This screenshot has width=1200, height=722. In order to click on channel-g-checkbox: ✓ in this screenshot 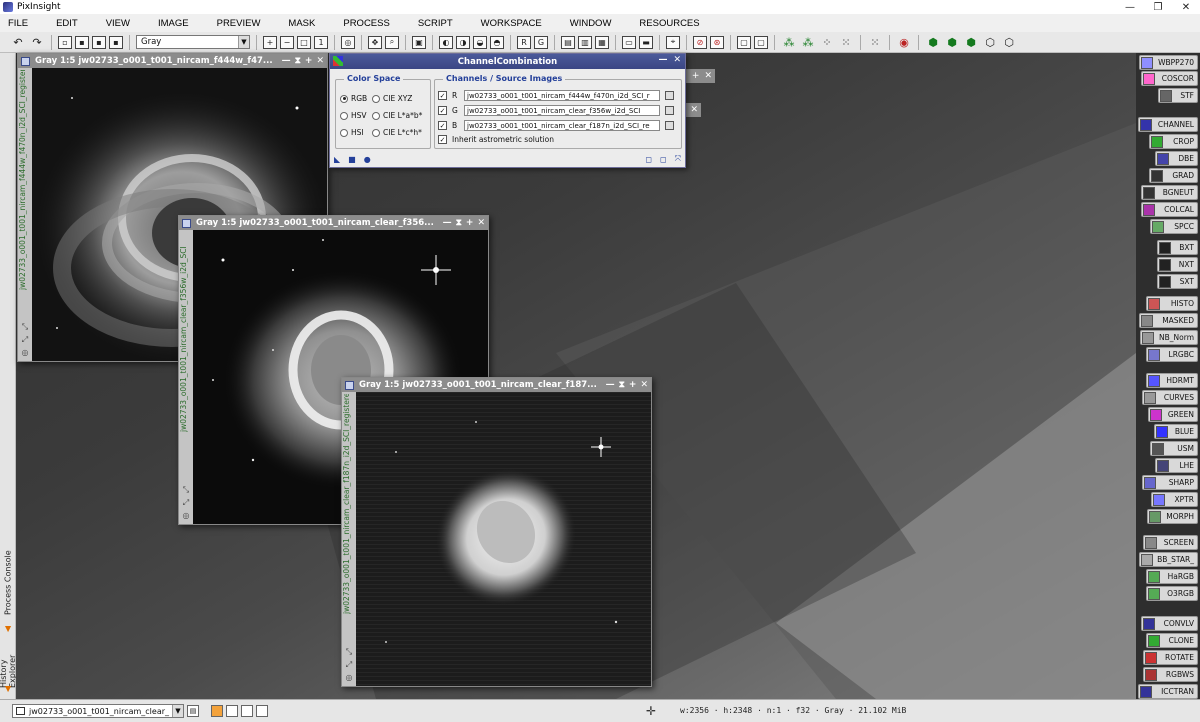, I will do `click(442, 110)`.